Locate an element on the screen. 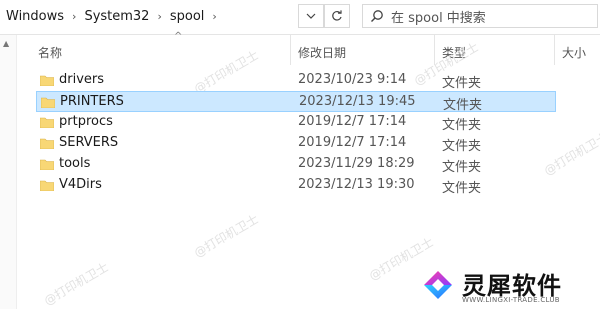 This screenshot has width=600, height=309. file-name: PRINTERS is located at coordinates (92, 101).